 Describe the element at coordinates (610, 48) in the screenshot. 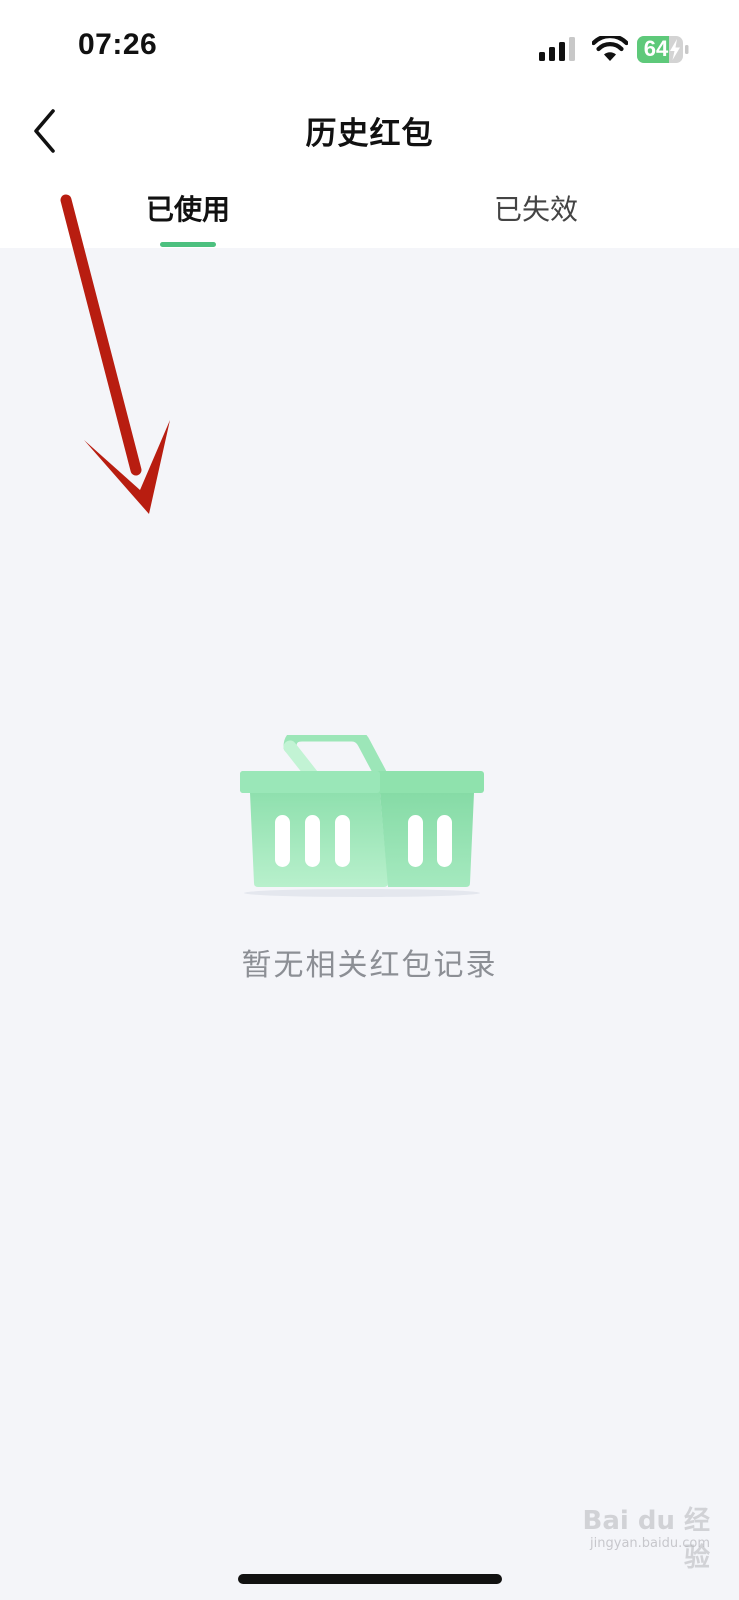

I see `wifi-icon` at that location.